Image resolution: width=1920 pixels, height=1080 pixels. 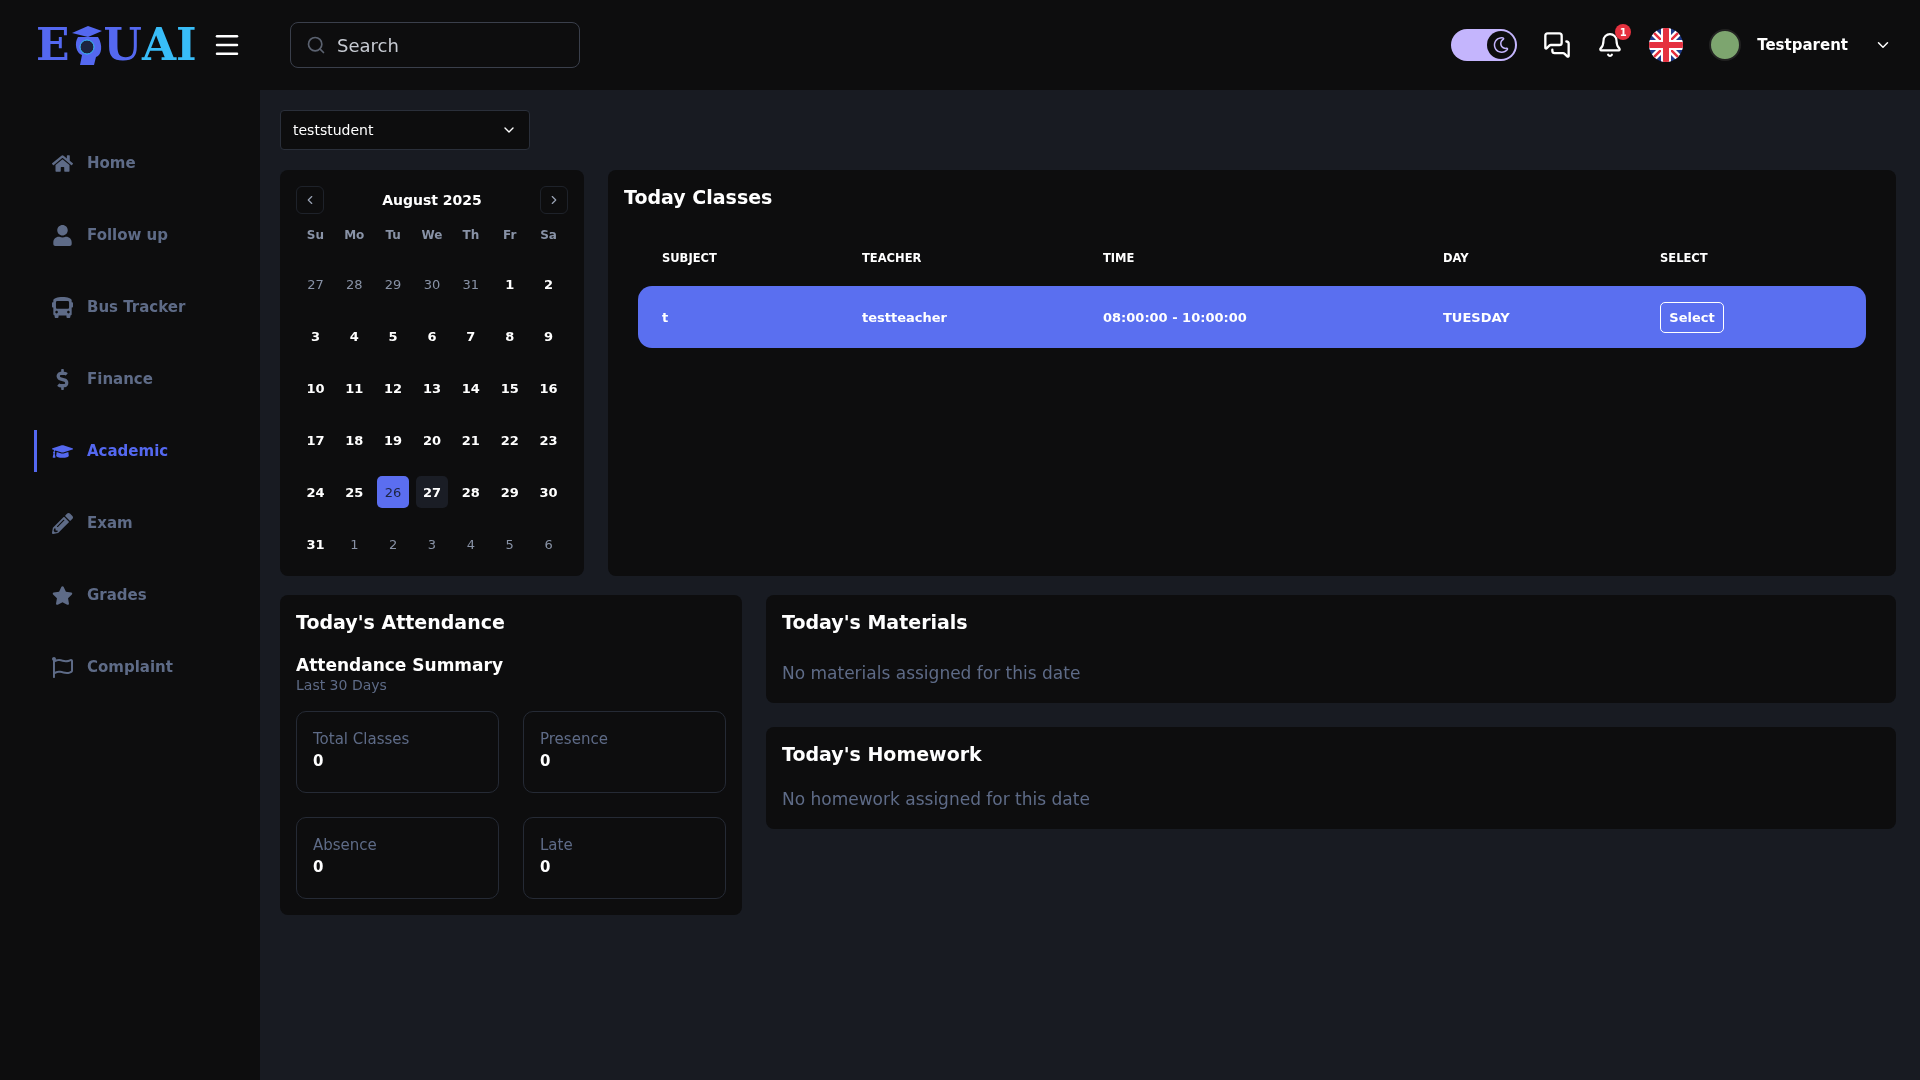 What do you see at coordinates (147, 163) in the screenshot?
I see `sidebar-item: Home` at bounding box center [147, 163].